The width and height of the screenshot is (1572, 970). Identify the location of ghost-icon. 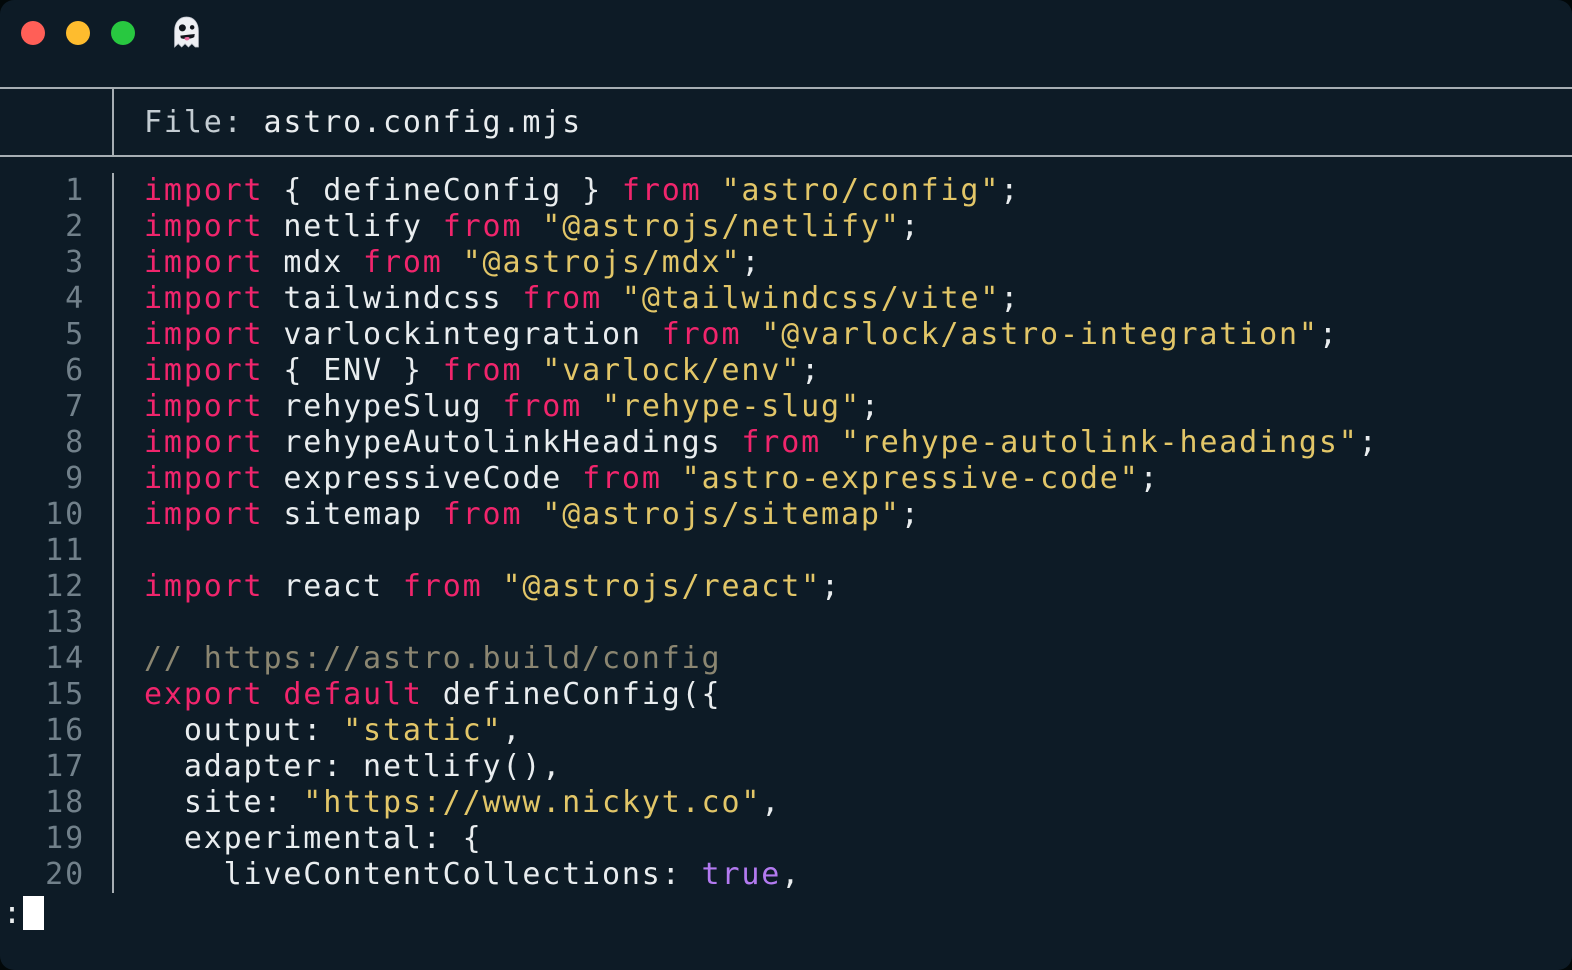
(186, 33).